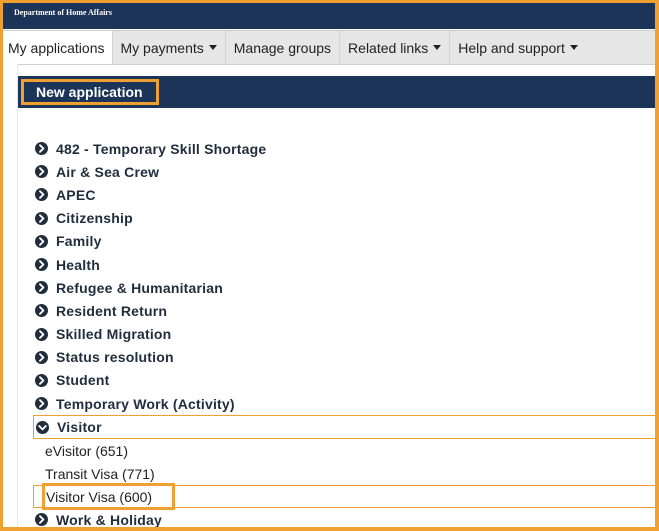 The width and height of the screenshot is (659, 531). What do you see at coordinates (145, 403) in the screenshot?
I see `category-label: Temporary Work (Activity)` at bounding box center [145, 403].